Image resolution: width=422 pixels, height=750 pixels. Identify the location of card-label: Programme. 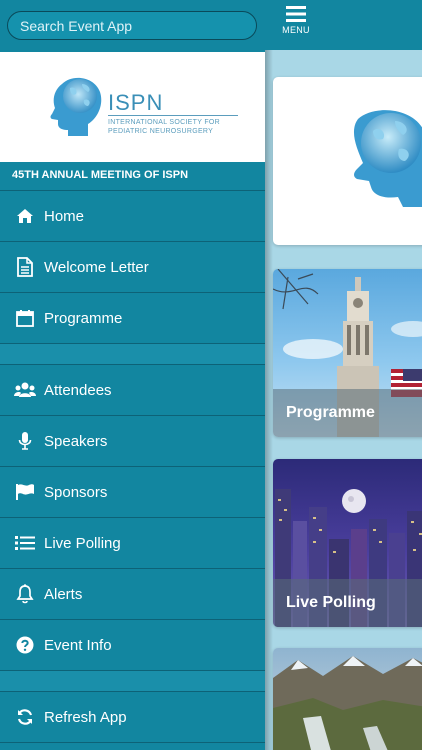
(347, 413).